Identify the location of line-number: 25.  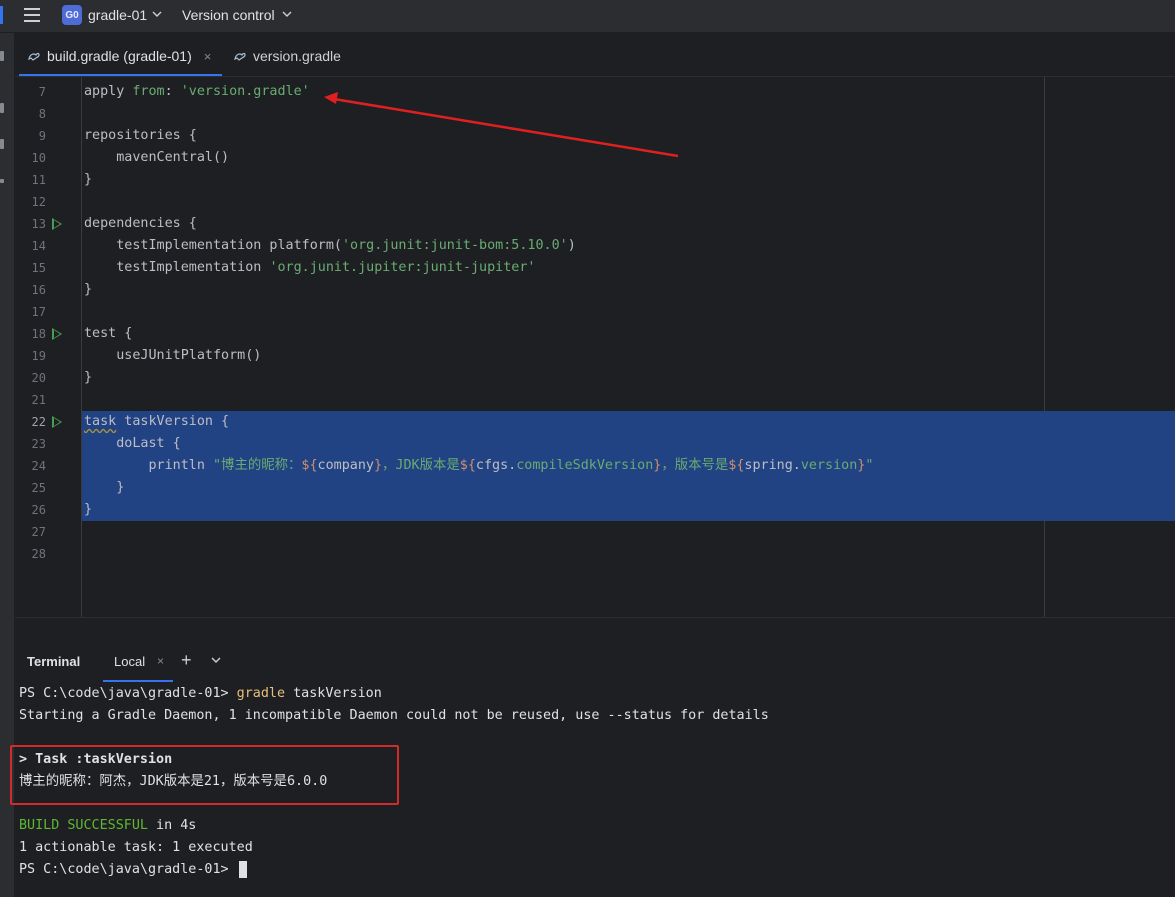
(38, 488).